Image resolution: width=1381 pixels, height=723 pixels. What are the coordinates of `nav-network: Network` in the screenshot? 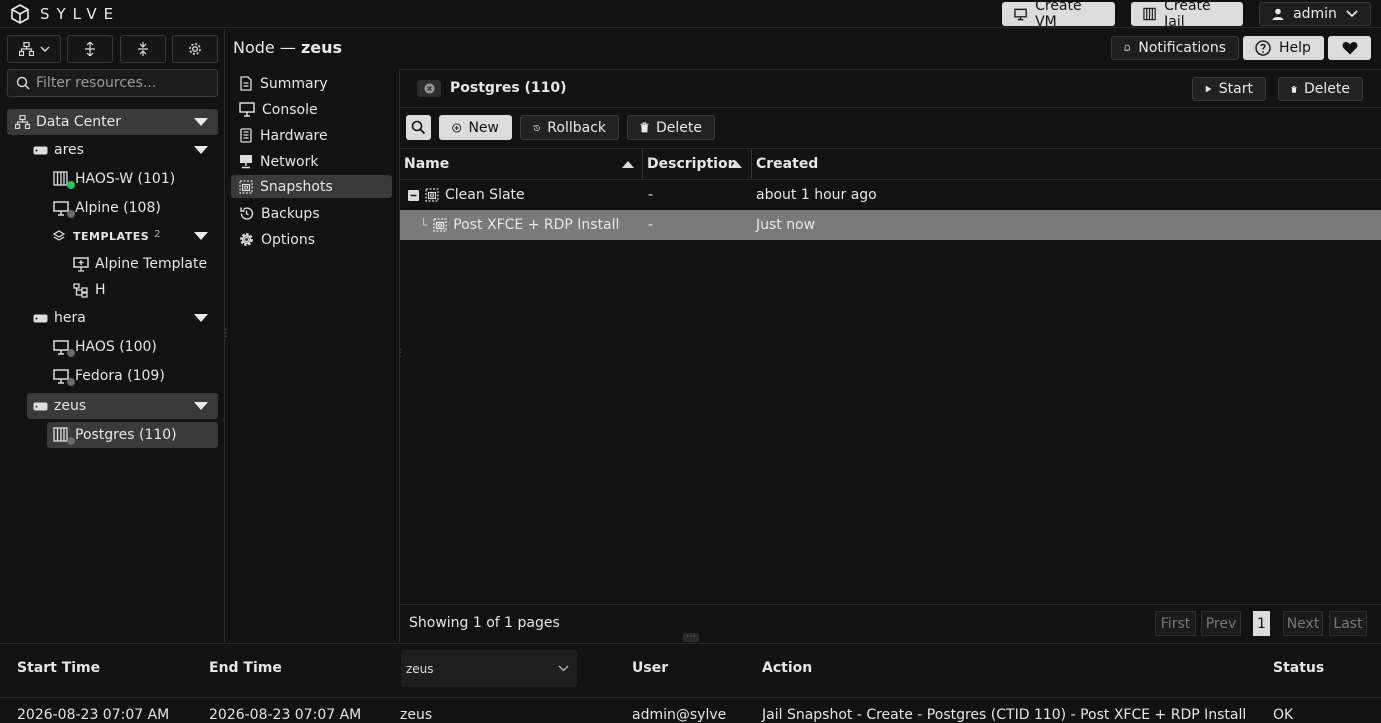 It's located at (311, 161).